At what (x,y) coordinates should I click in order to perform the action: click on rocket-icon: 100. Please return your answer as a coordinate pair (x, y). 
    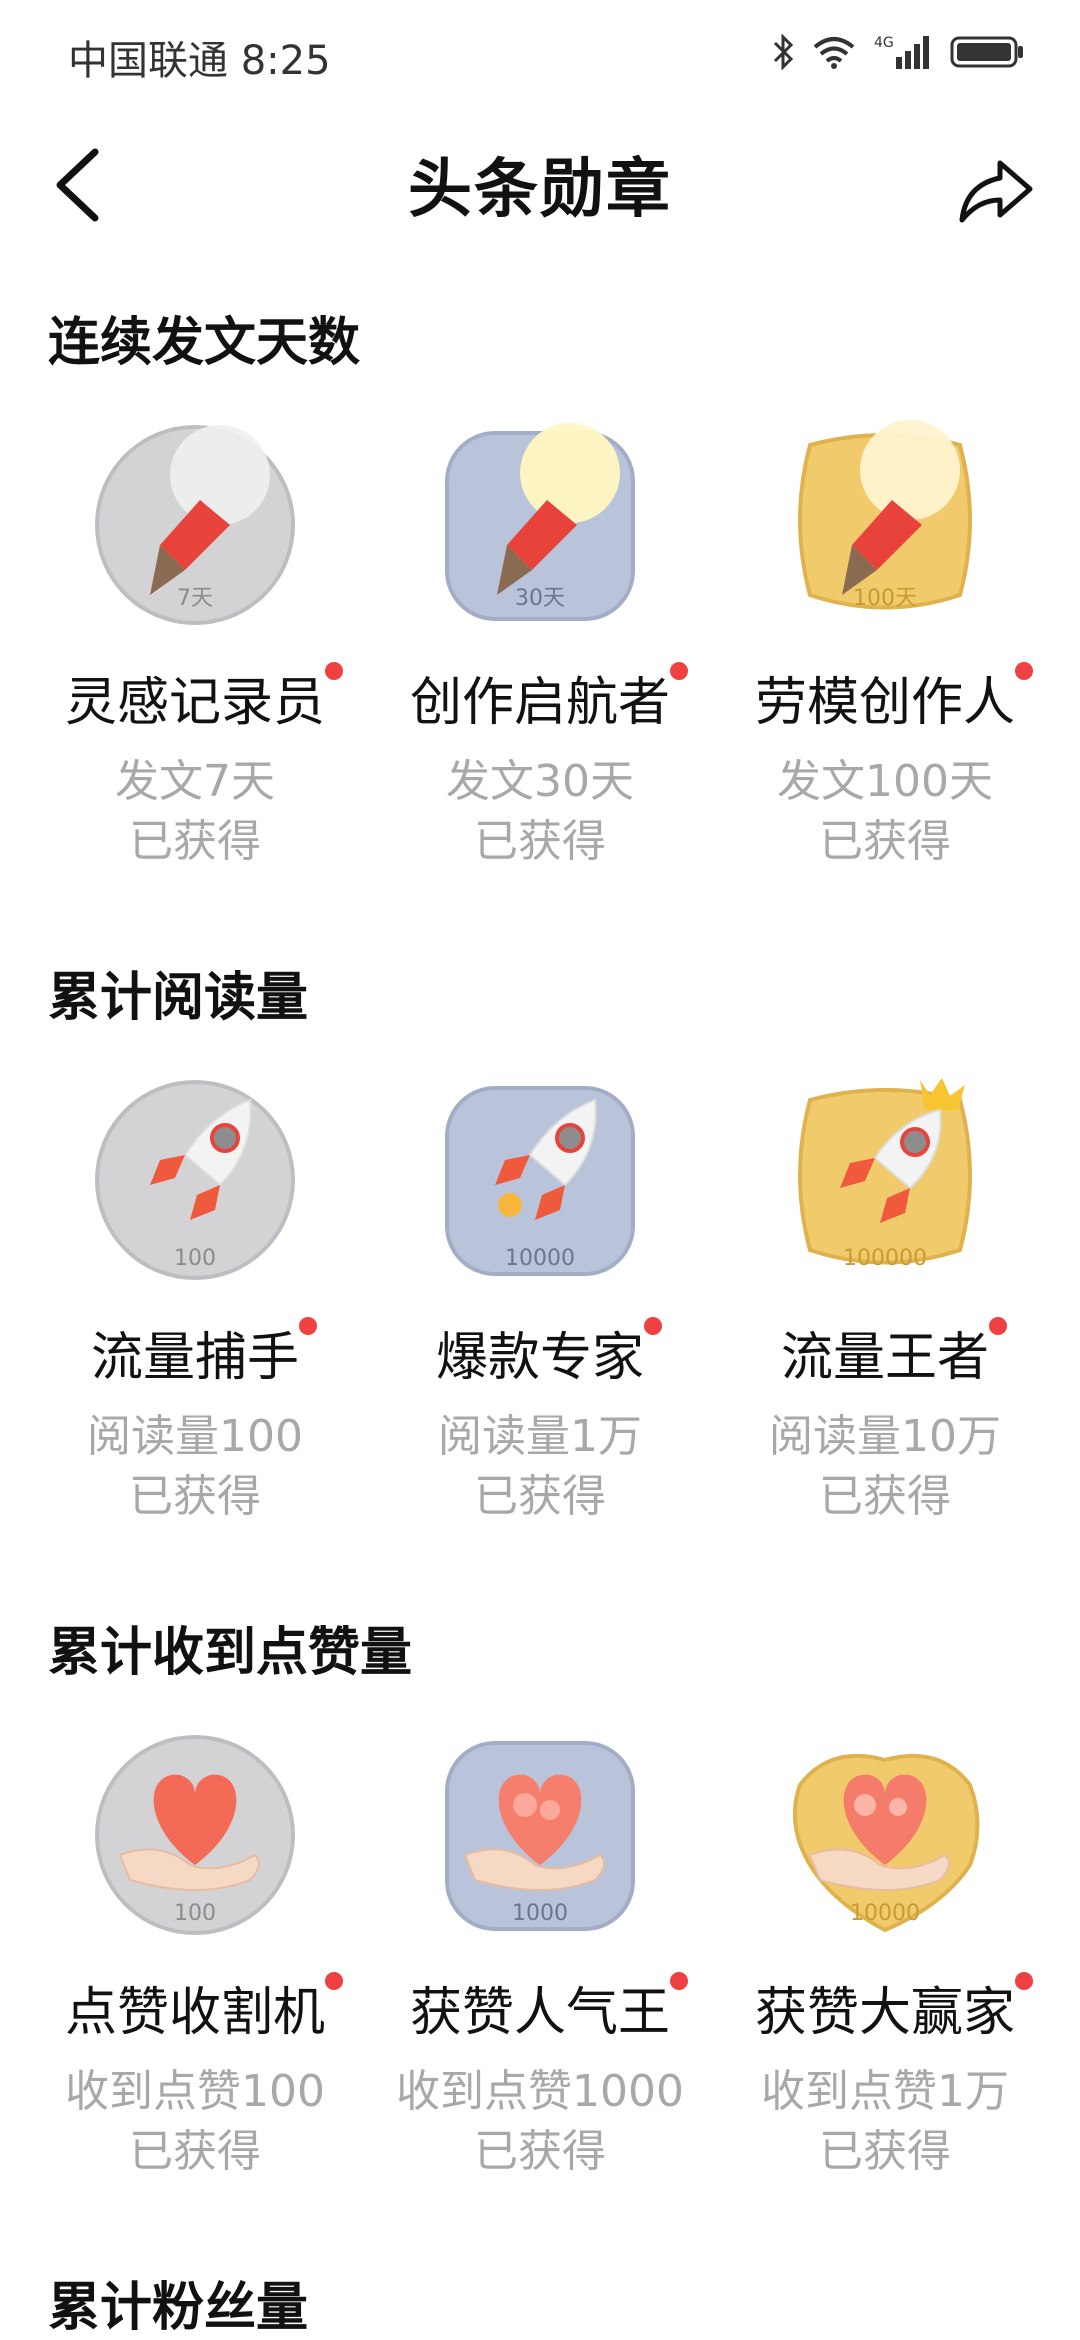
    Looking at the image, I should click on (195, 1175).